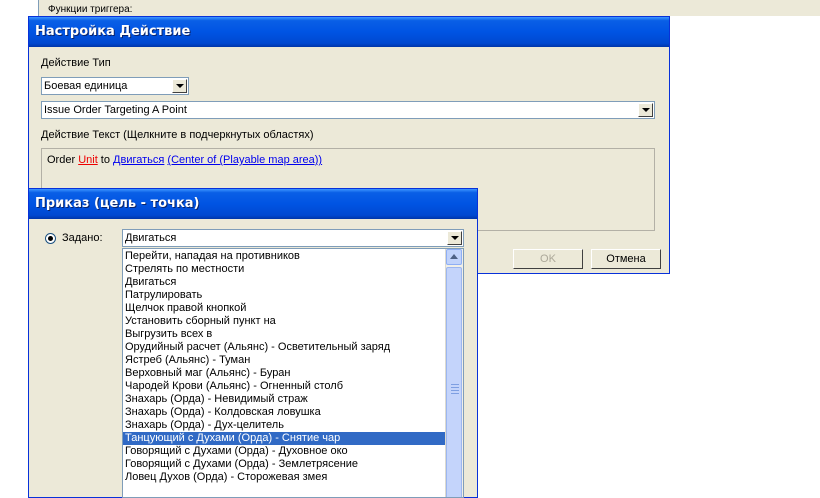 This screenshot has height=498, width=820. Describe the element at coordinates (284, 282) in the screenshot. I see `list-item: Двигаться` at that location.